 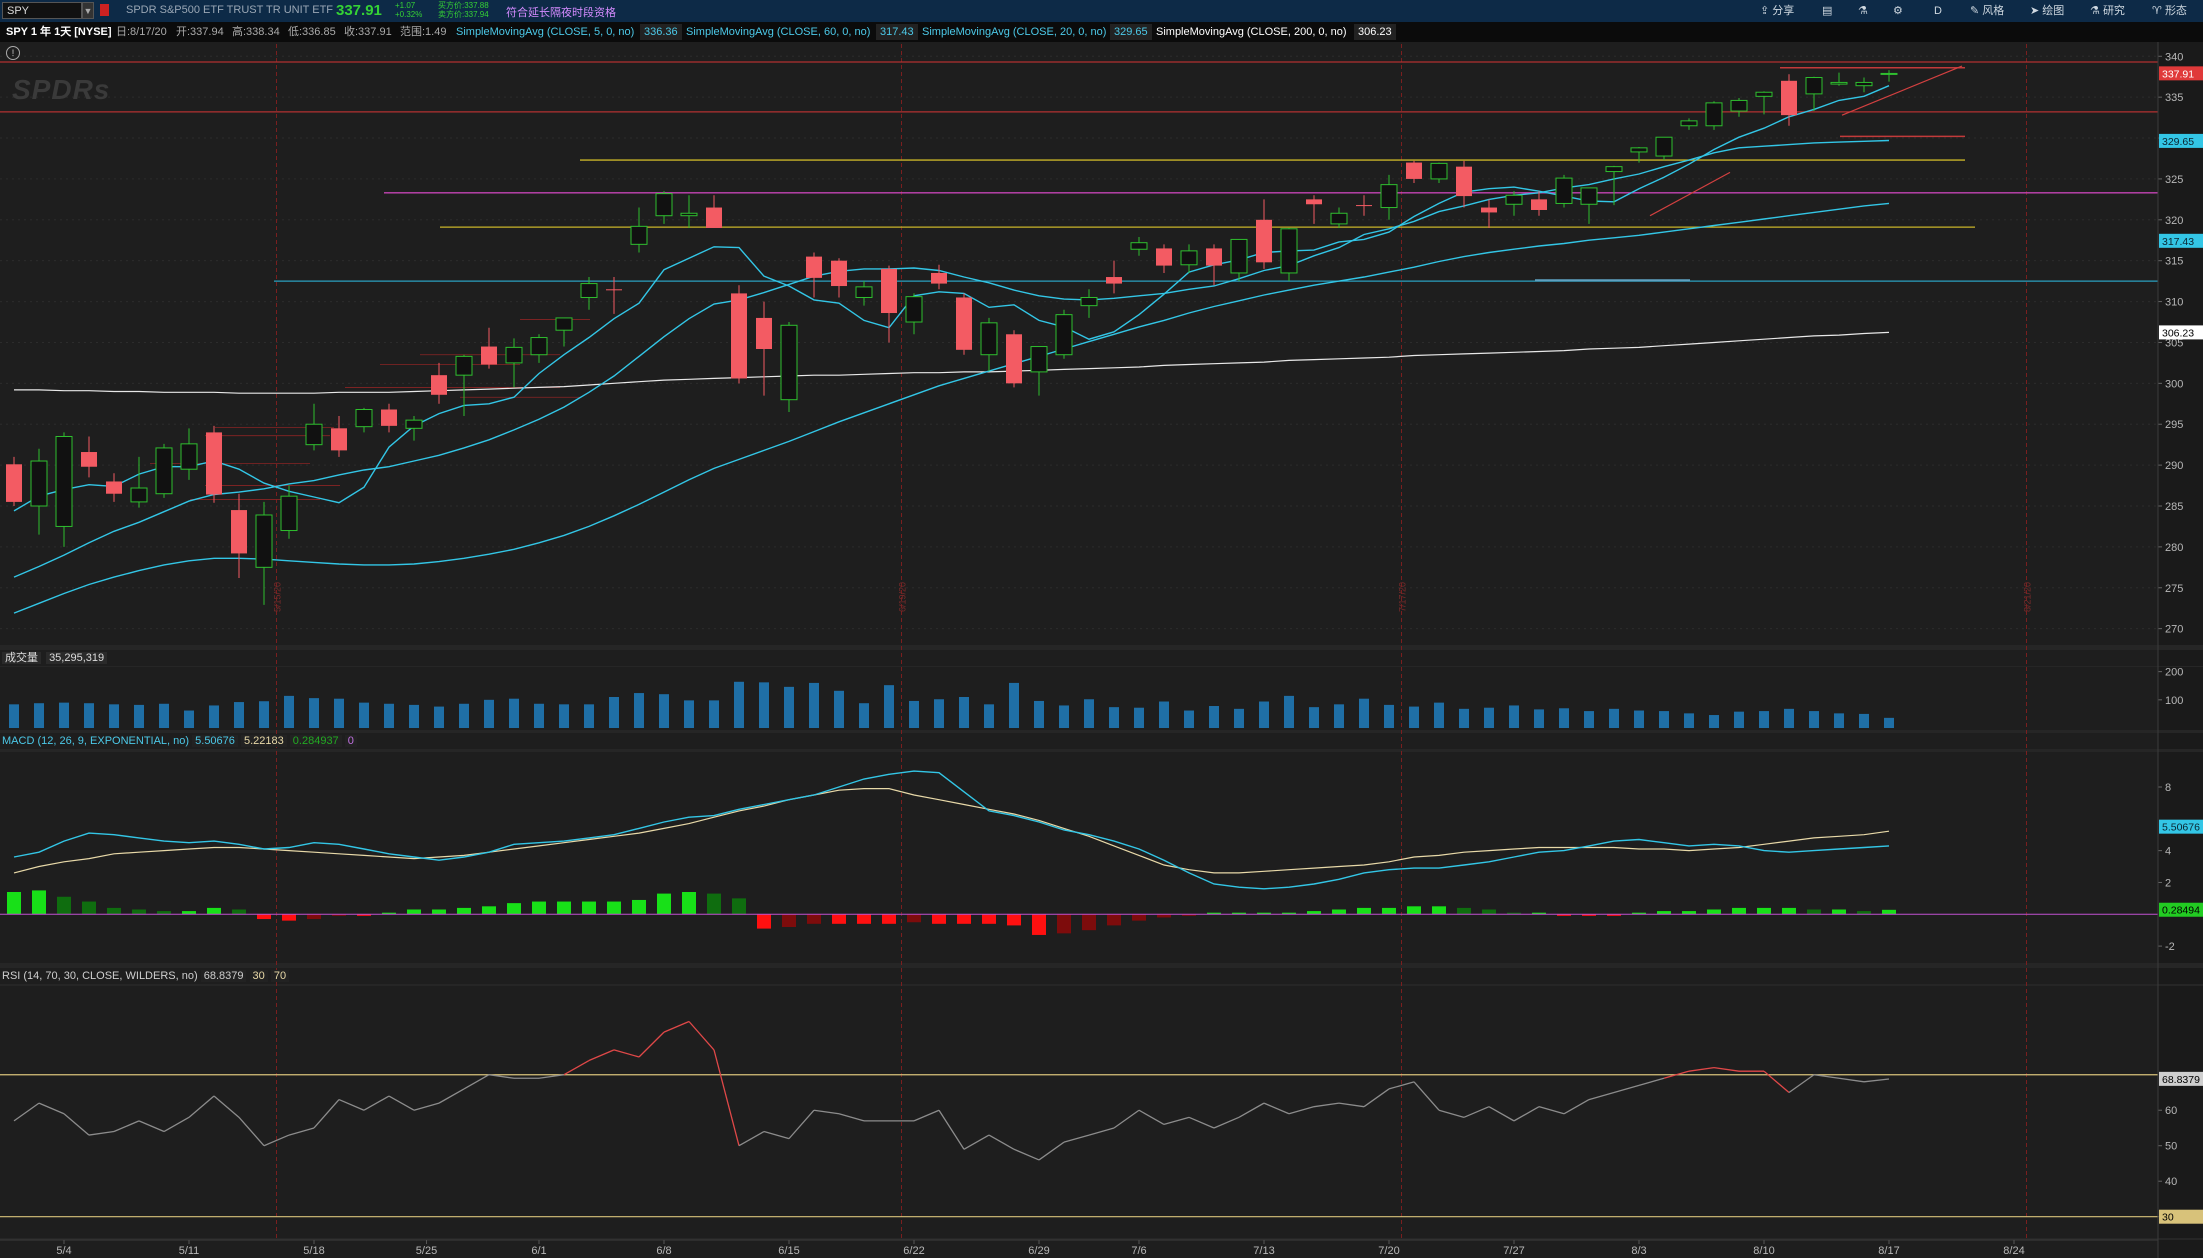 What do you see at coordinates (88, 10) in the screenshot?
I see `symbol-dropdown-icon: ▼` at bounding box center [88, 10].